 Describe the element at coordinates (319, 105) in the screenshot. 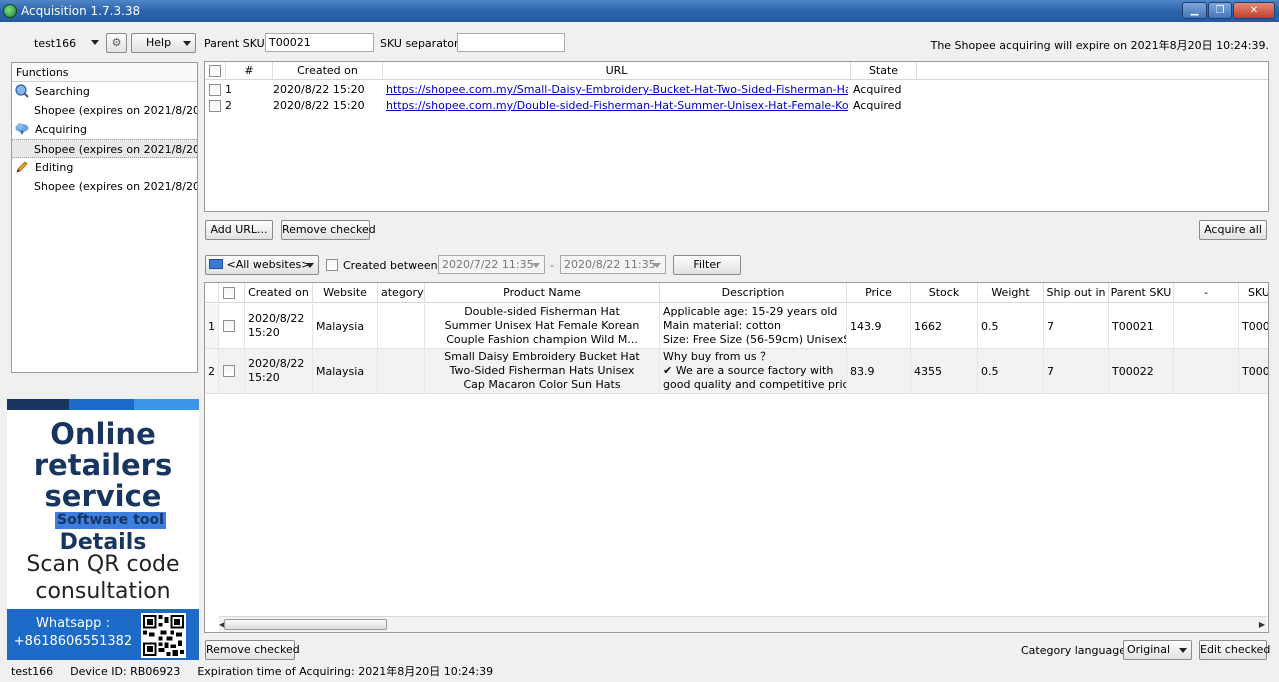

I see `url-row-created: 2020/8/22 15:20` at that location.